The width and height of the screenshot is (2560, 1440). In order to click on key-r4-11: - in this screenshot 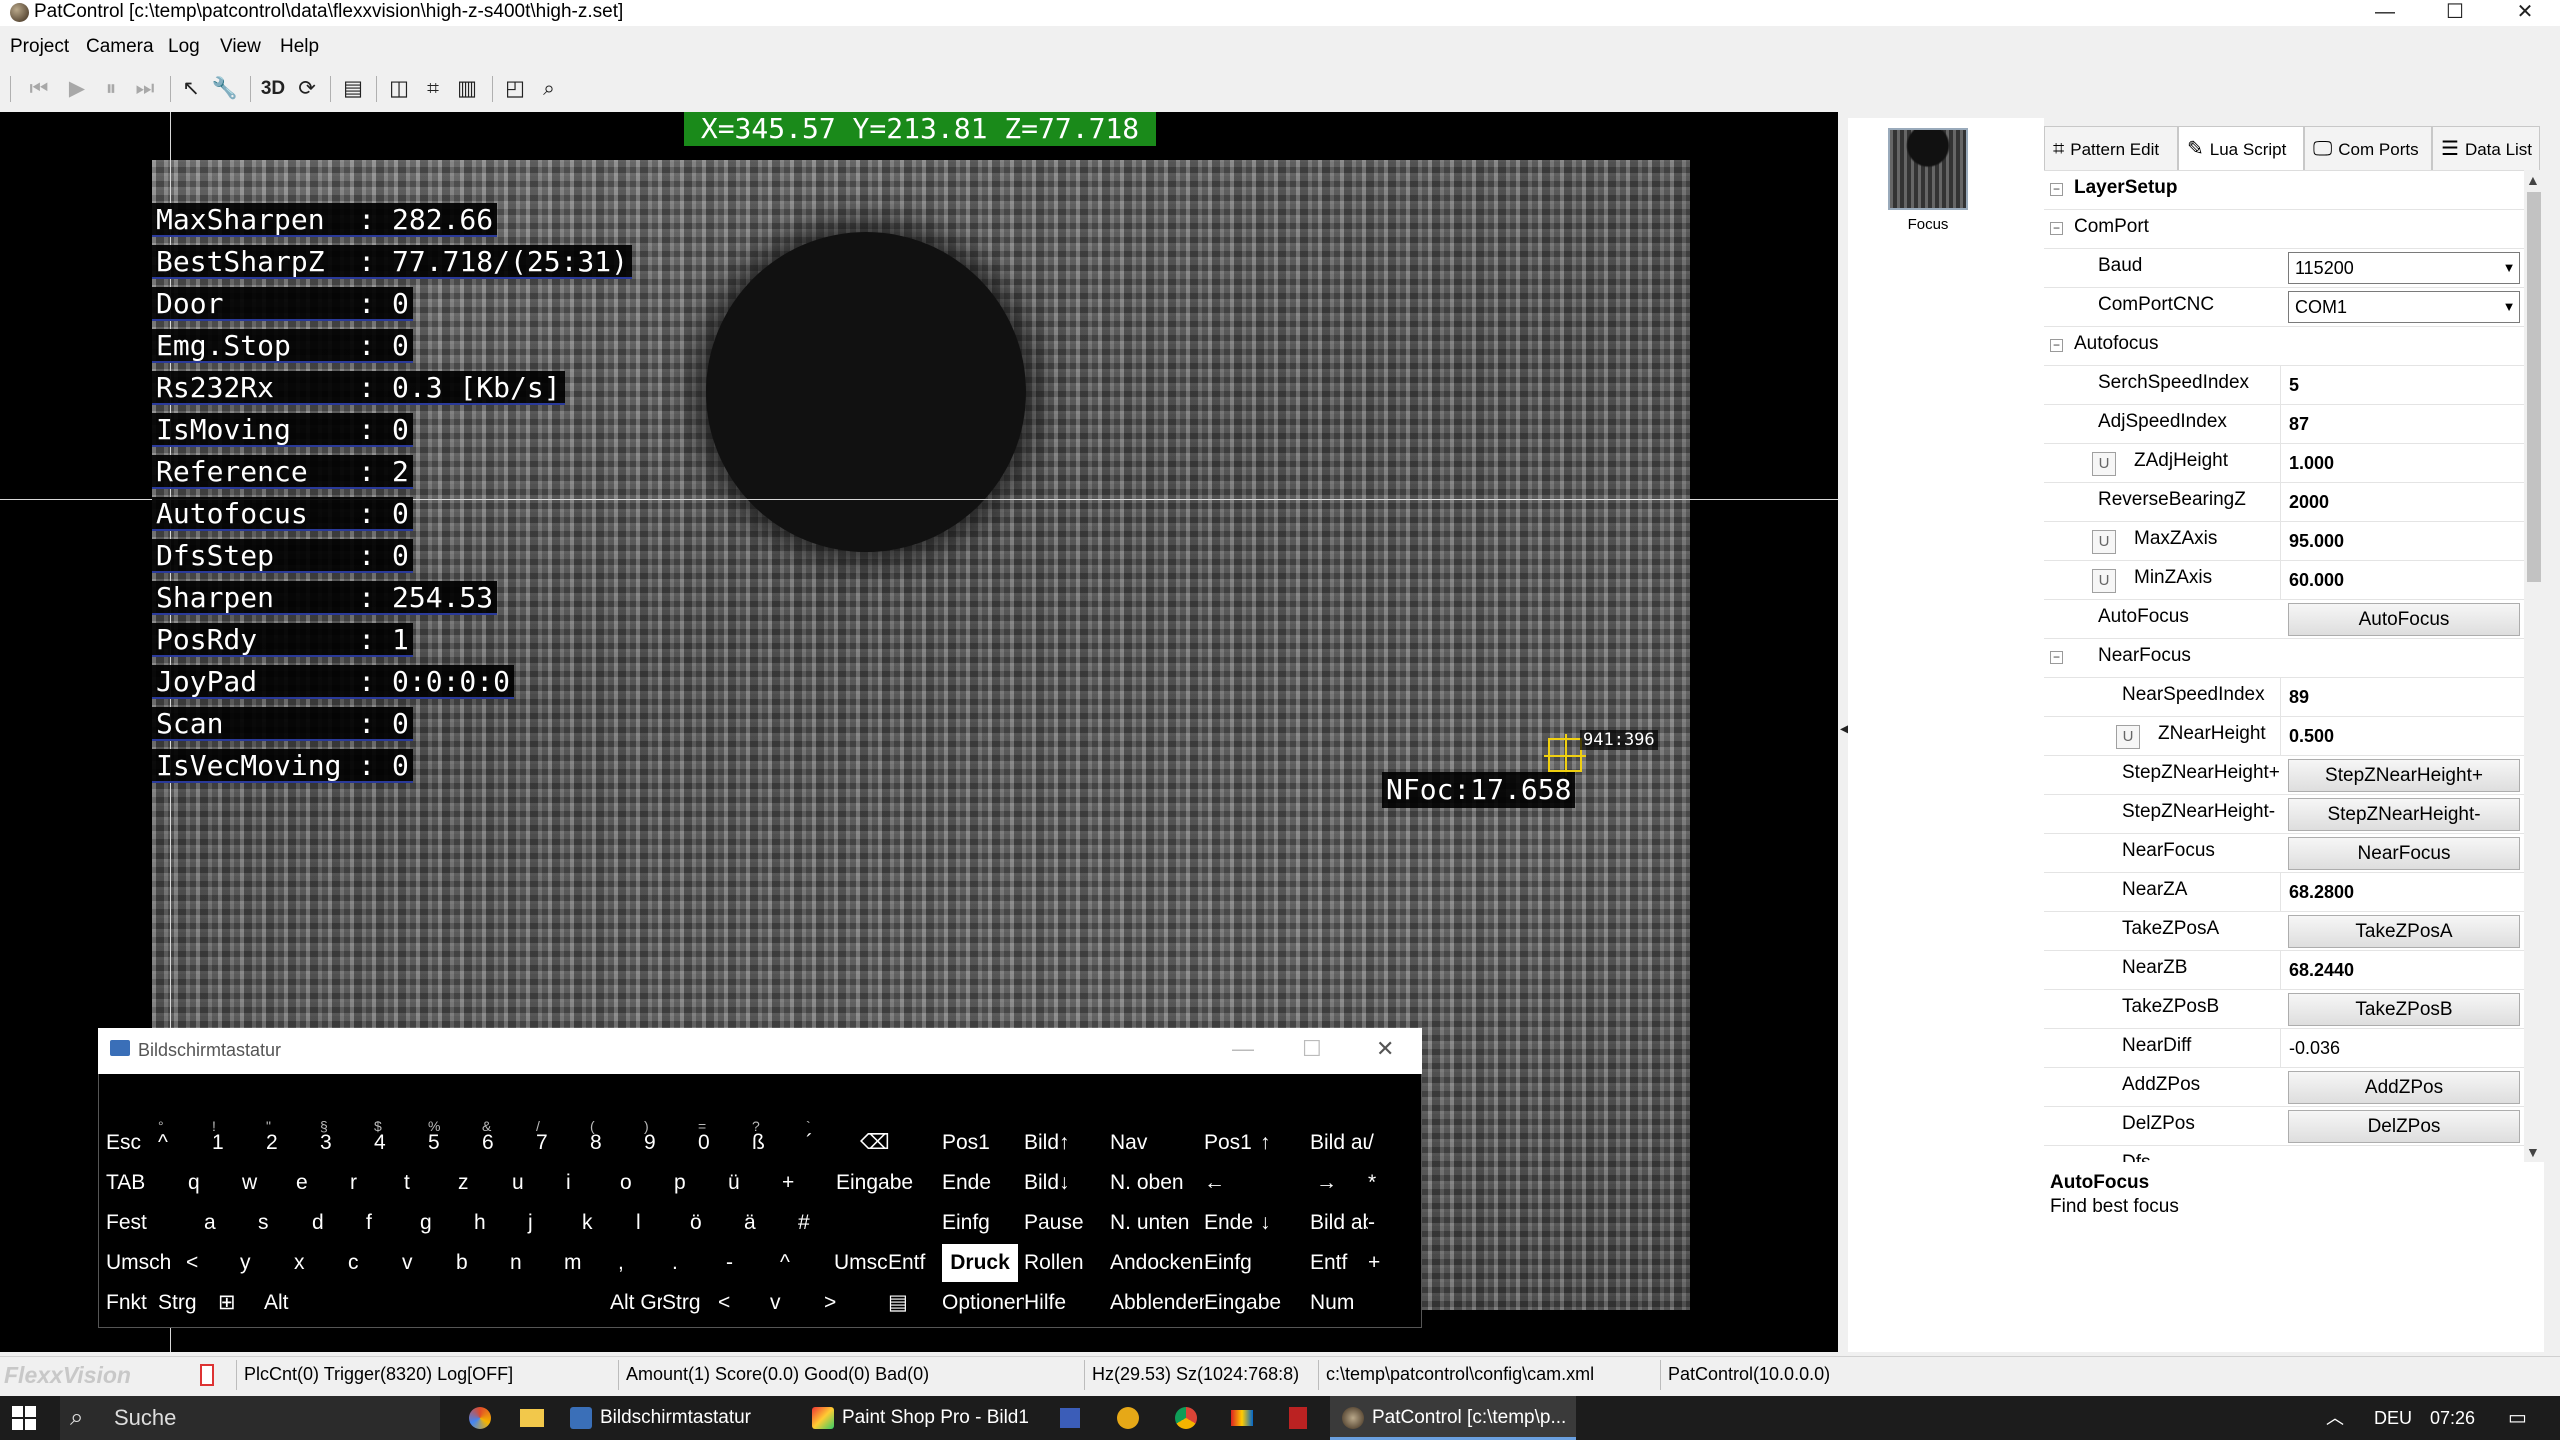, I will do `click(750, 1263)`.